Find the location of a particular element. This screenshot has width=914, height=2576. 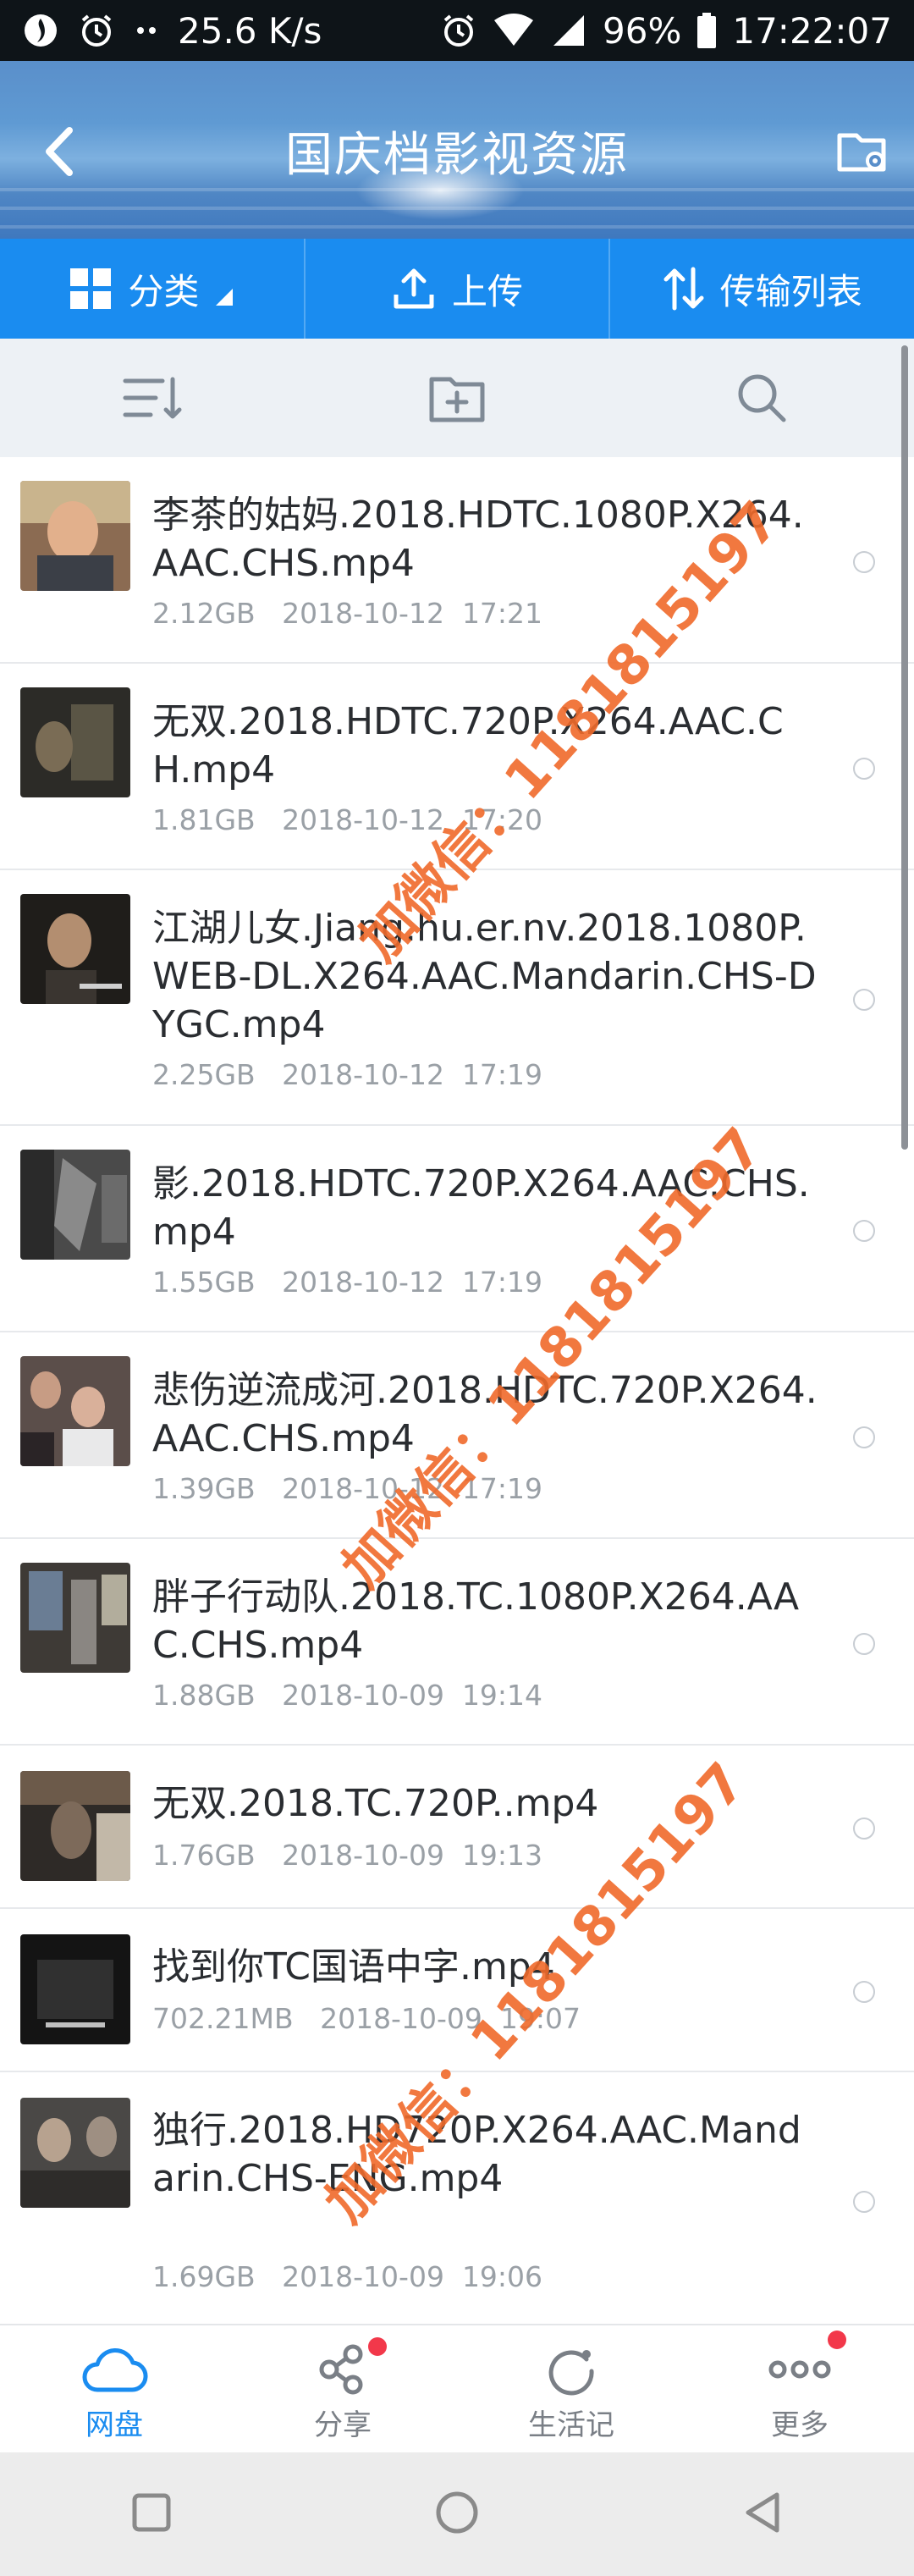

file-size: 1.55GB is located at coordinates (204, 1283).